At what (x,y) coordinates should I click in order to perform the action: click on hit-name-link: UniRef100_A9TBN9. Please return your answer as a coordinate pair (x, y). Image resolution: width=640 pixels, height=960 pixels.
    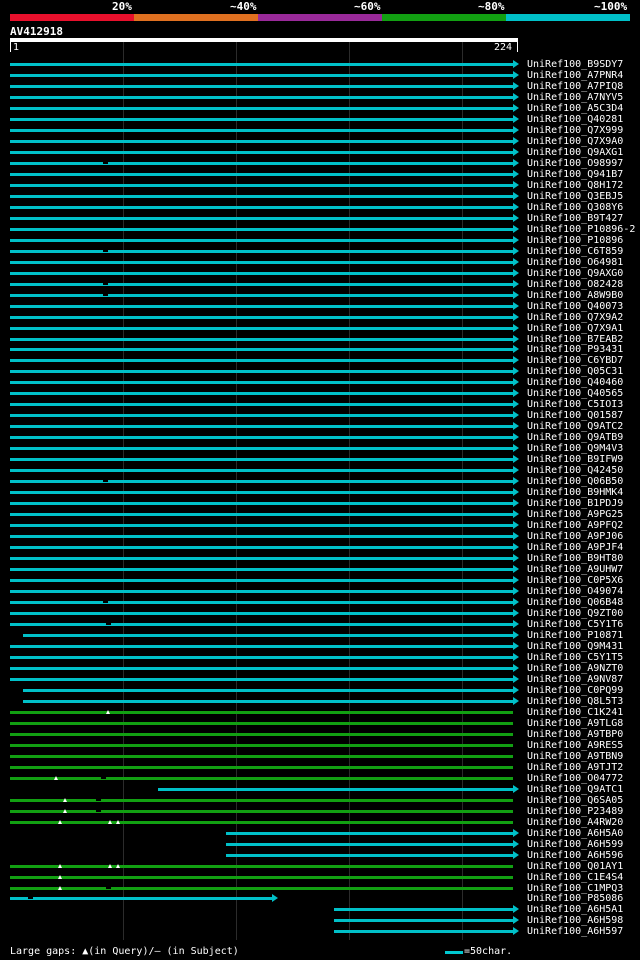
    Looking at the image, I should click on (575, 756).